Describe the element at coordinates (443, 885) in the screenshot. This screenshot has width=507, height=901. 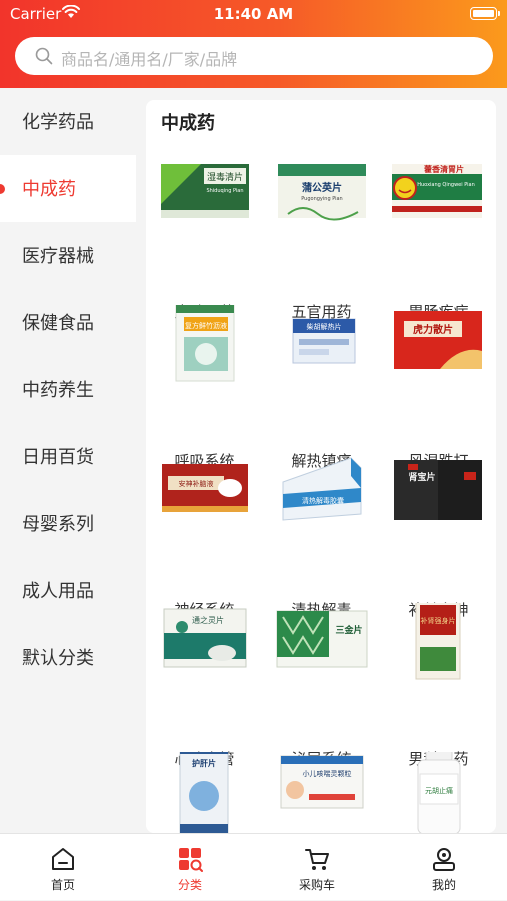
I see `tab-label: 我的` at that location.